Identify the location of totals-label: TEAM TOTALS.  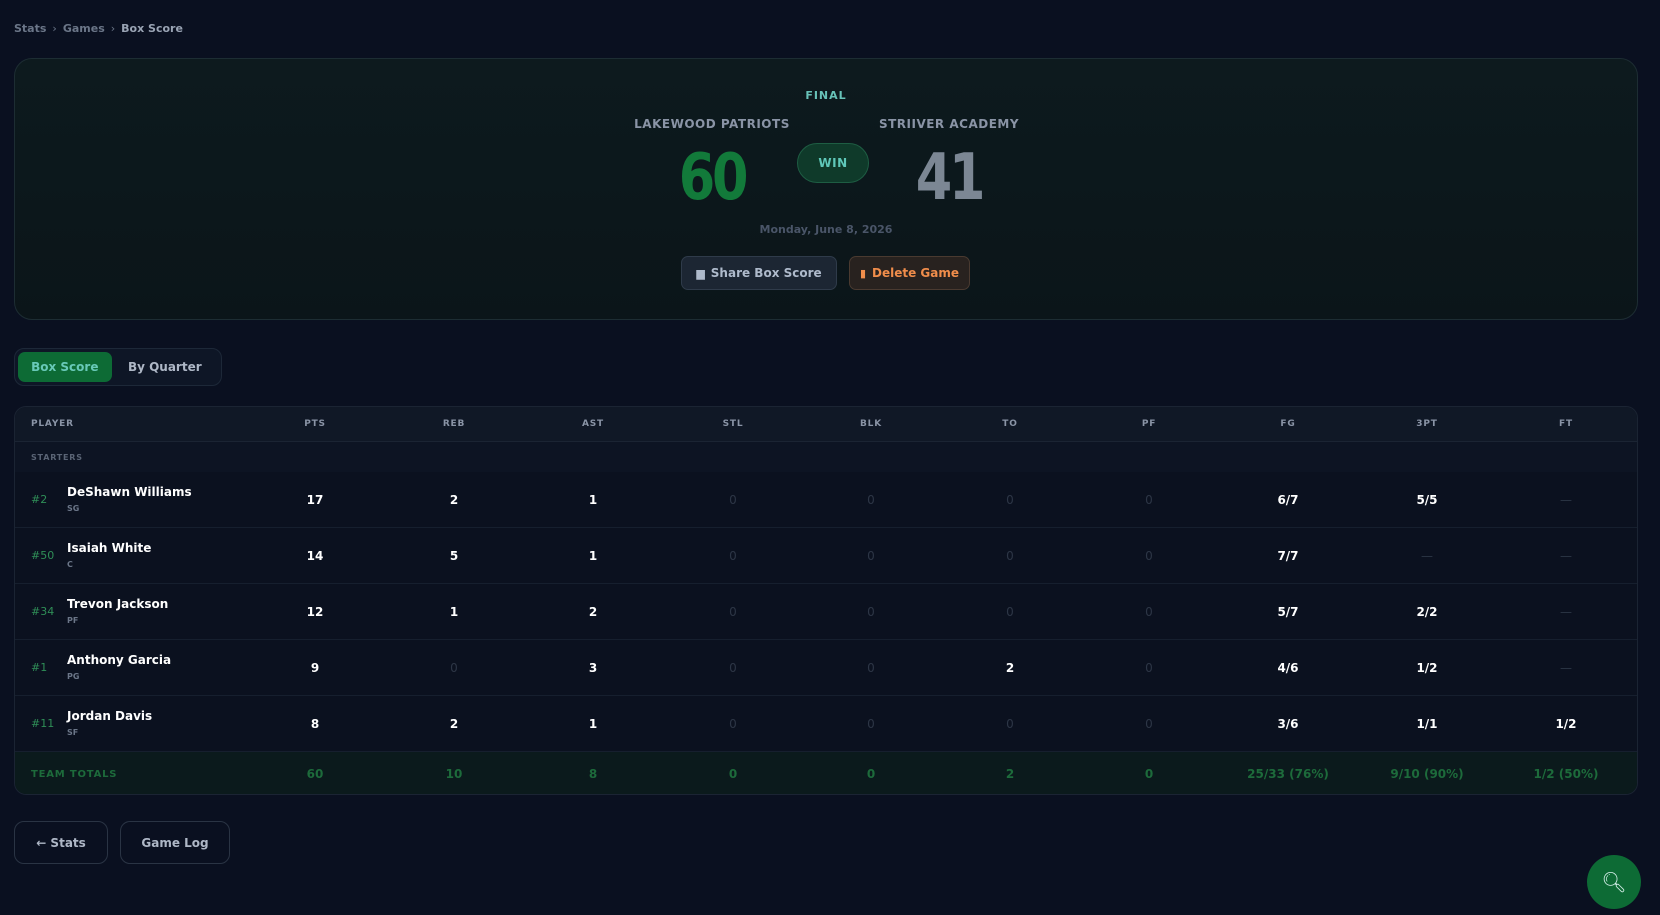
(74, 774).